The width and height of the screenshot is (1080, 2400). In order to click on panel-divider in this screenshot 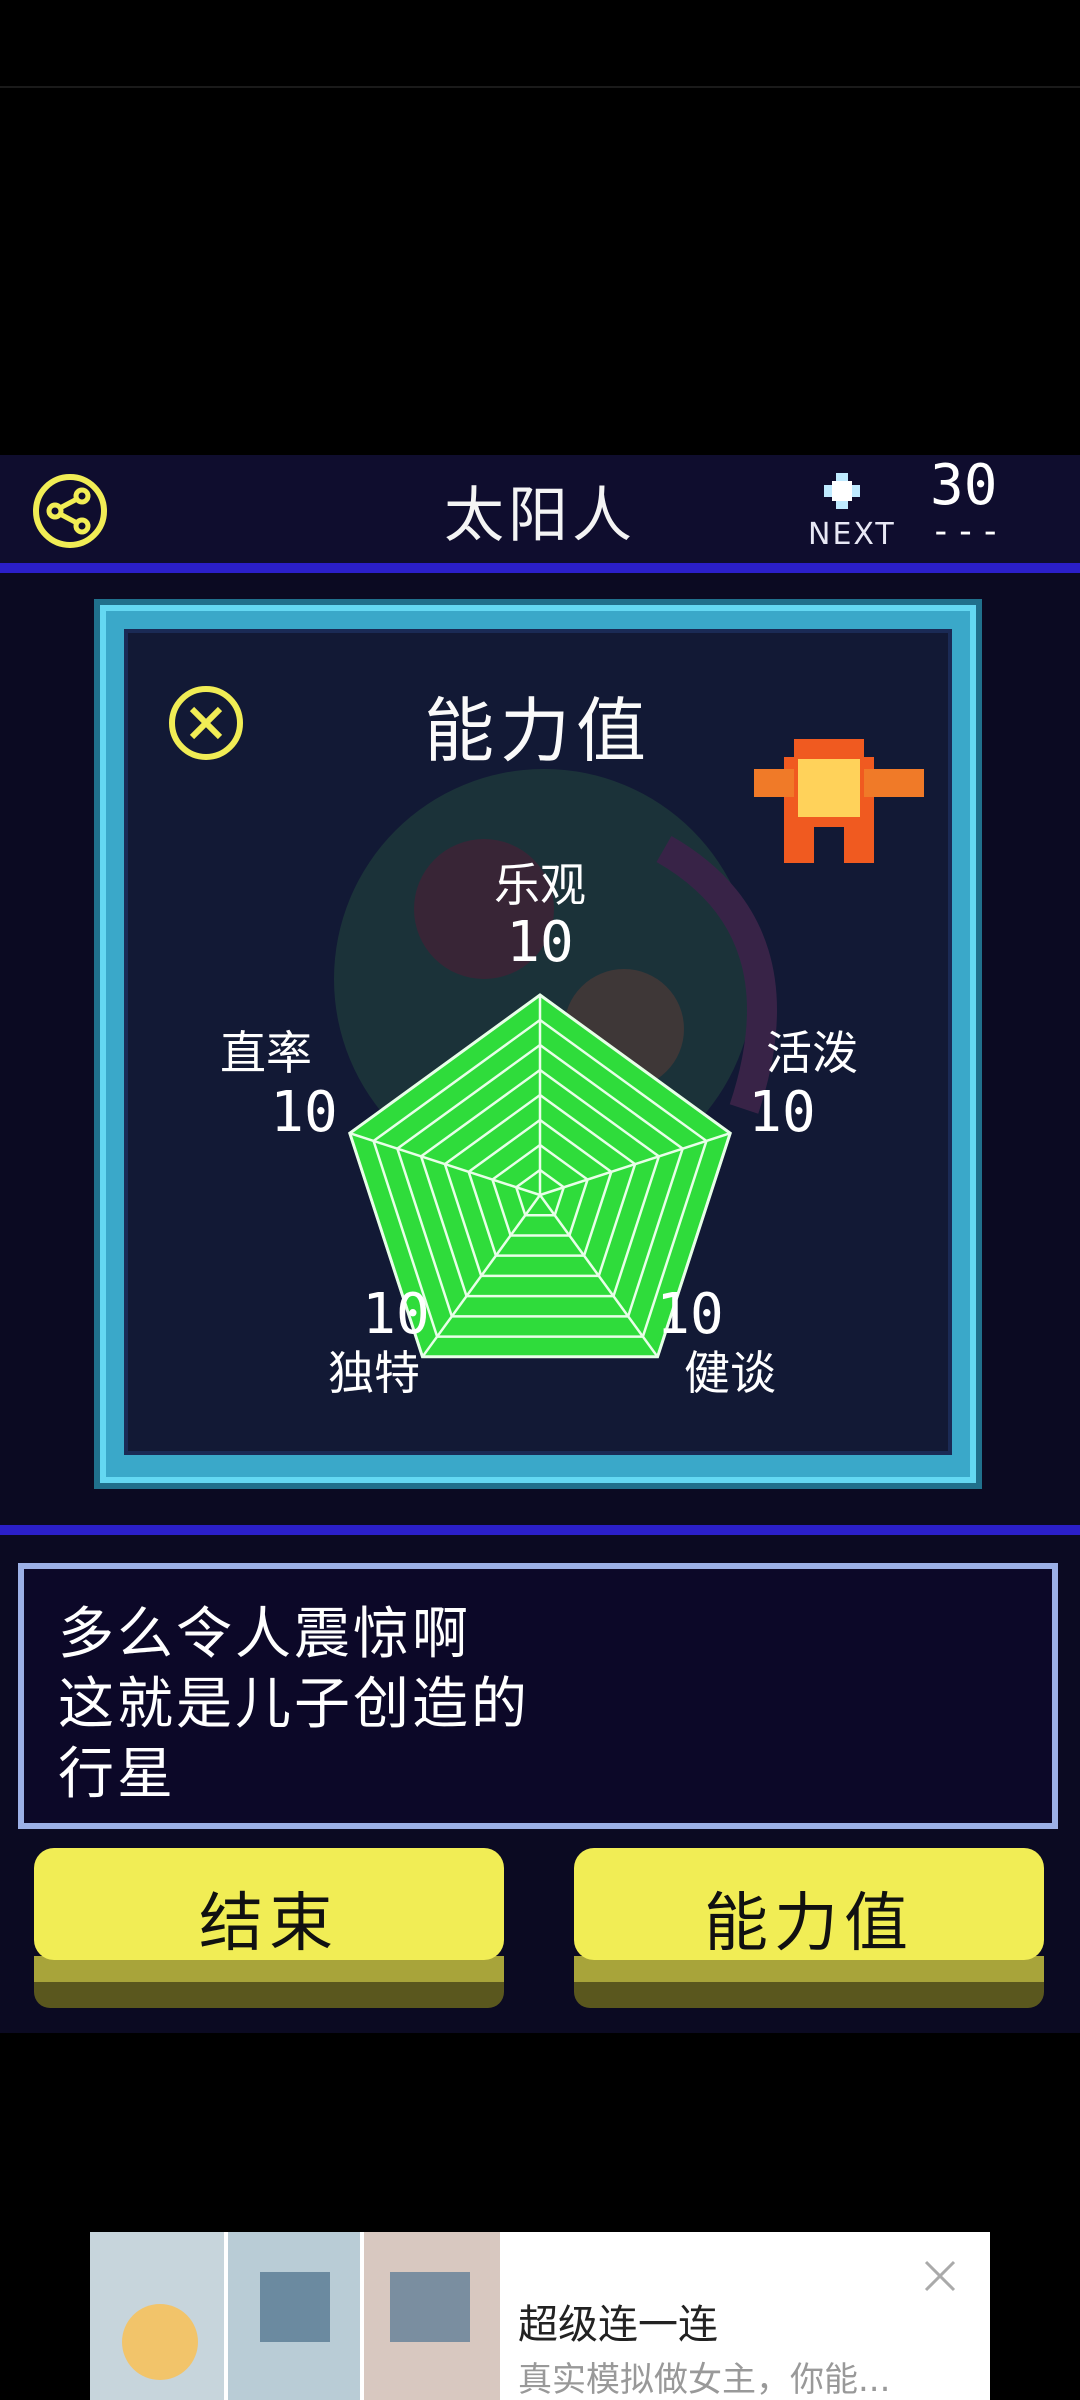, I will do `click(540, 1530)`.